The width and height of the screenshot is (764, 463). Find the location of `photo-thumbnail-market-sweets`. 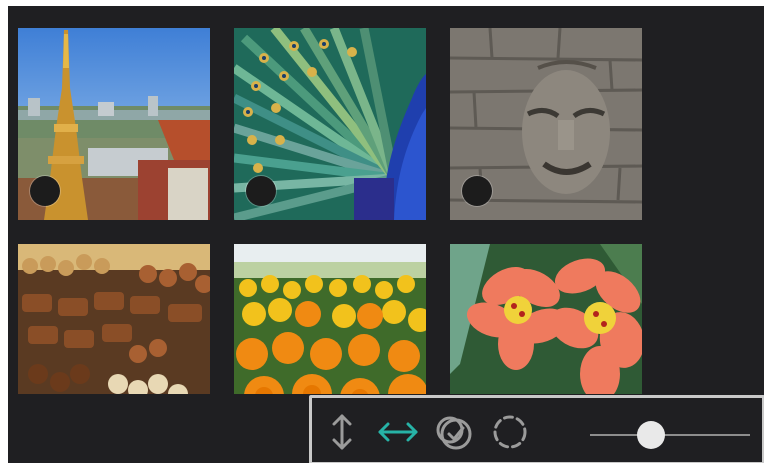

photo-thumbnail-market-sweets is located at coordinates (114, 319).